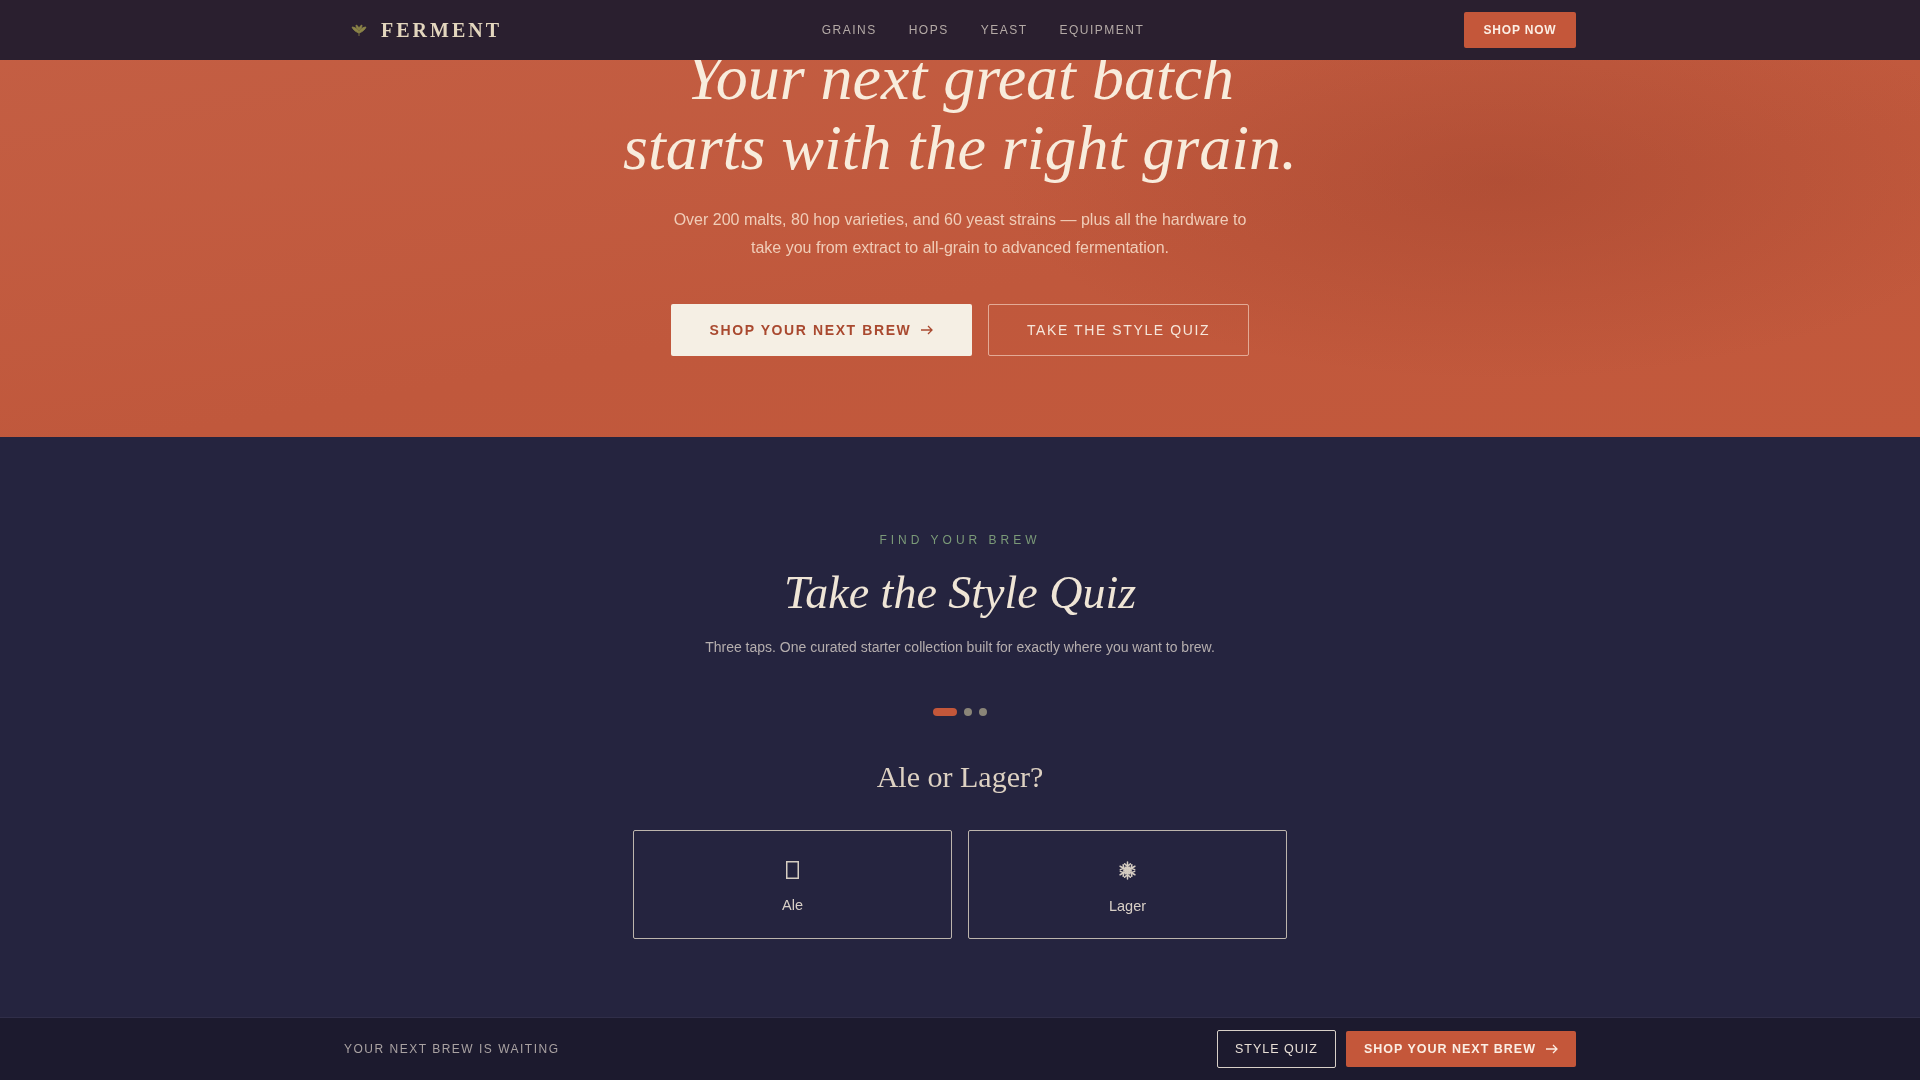  Describe the element at coordinates (792, 884) in the screenshot. I see `answer-option-card: Ale` at that location.